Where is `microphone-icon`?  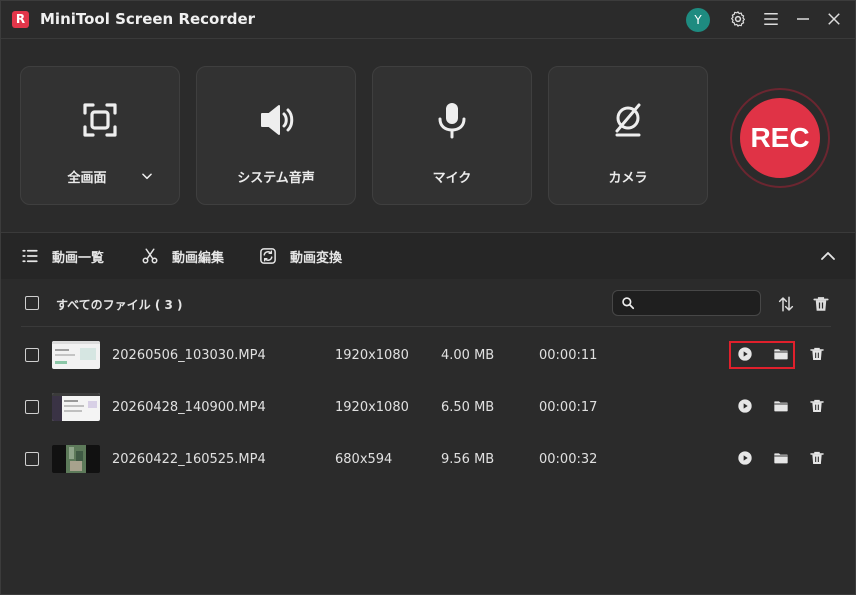 microphone-icon is located at coordinates (452, 121).